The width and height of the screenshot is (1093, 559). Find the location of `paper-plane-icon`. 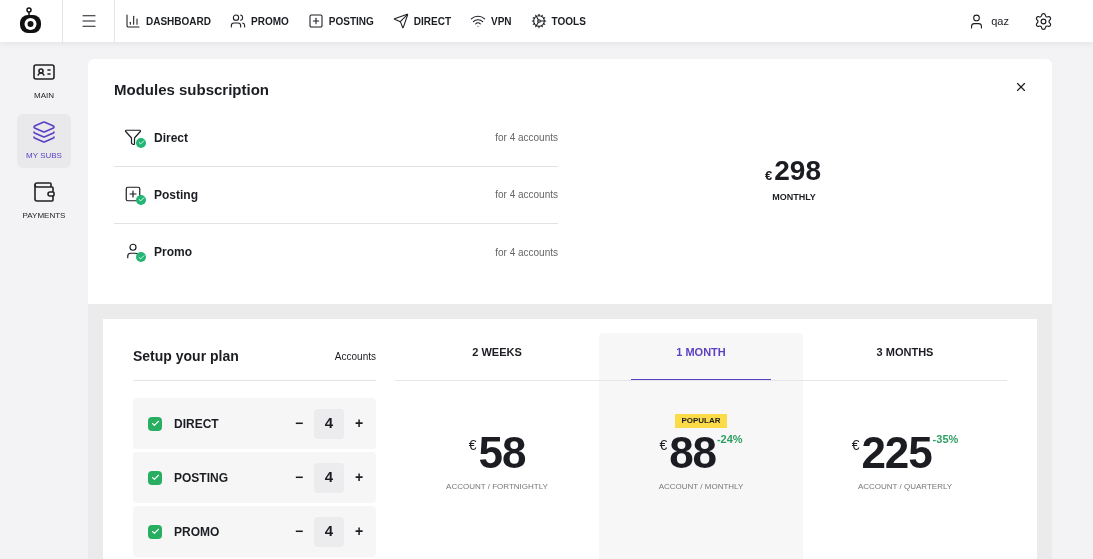

paper-plane-icon is located at coordinates (400, 21).